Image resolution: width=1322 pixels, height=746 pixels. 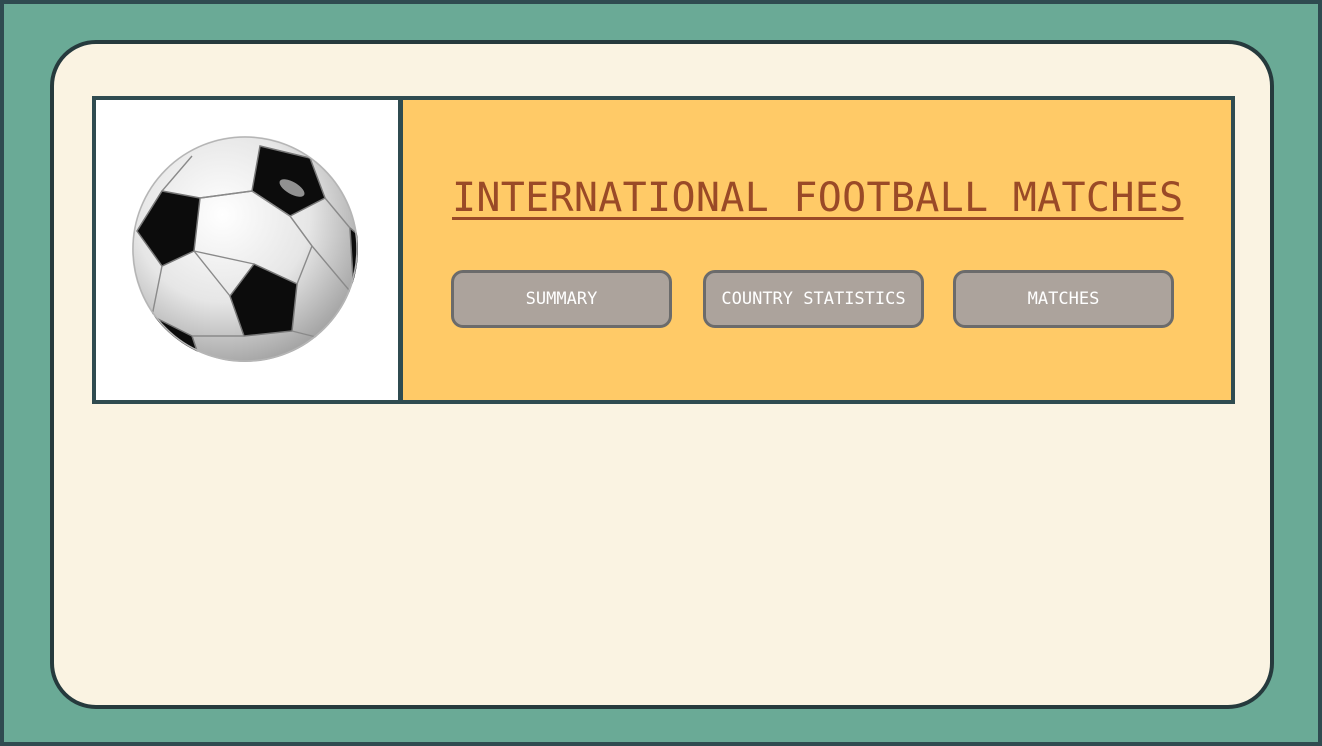 What do you see at coordinates (1063, 299) in the screenshot?
I see `matches-button: MATCHES` at bounding box center [1063, 299].